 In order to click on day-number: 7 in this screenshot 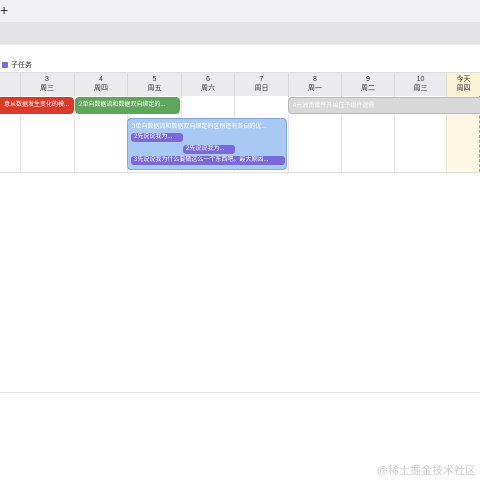, I will do `click(261, 79)`.